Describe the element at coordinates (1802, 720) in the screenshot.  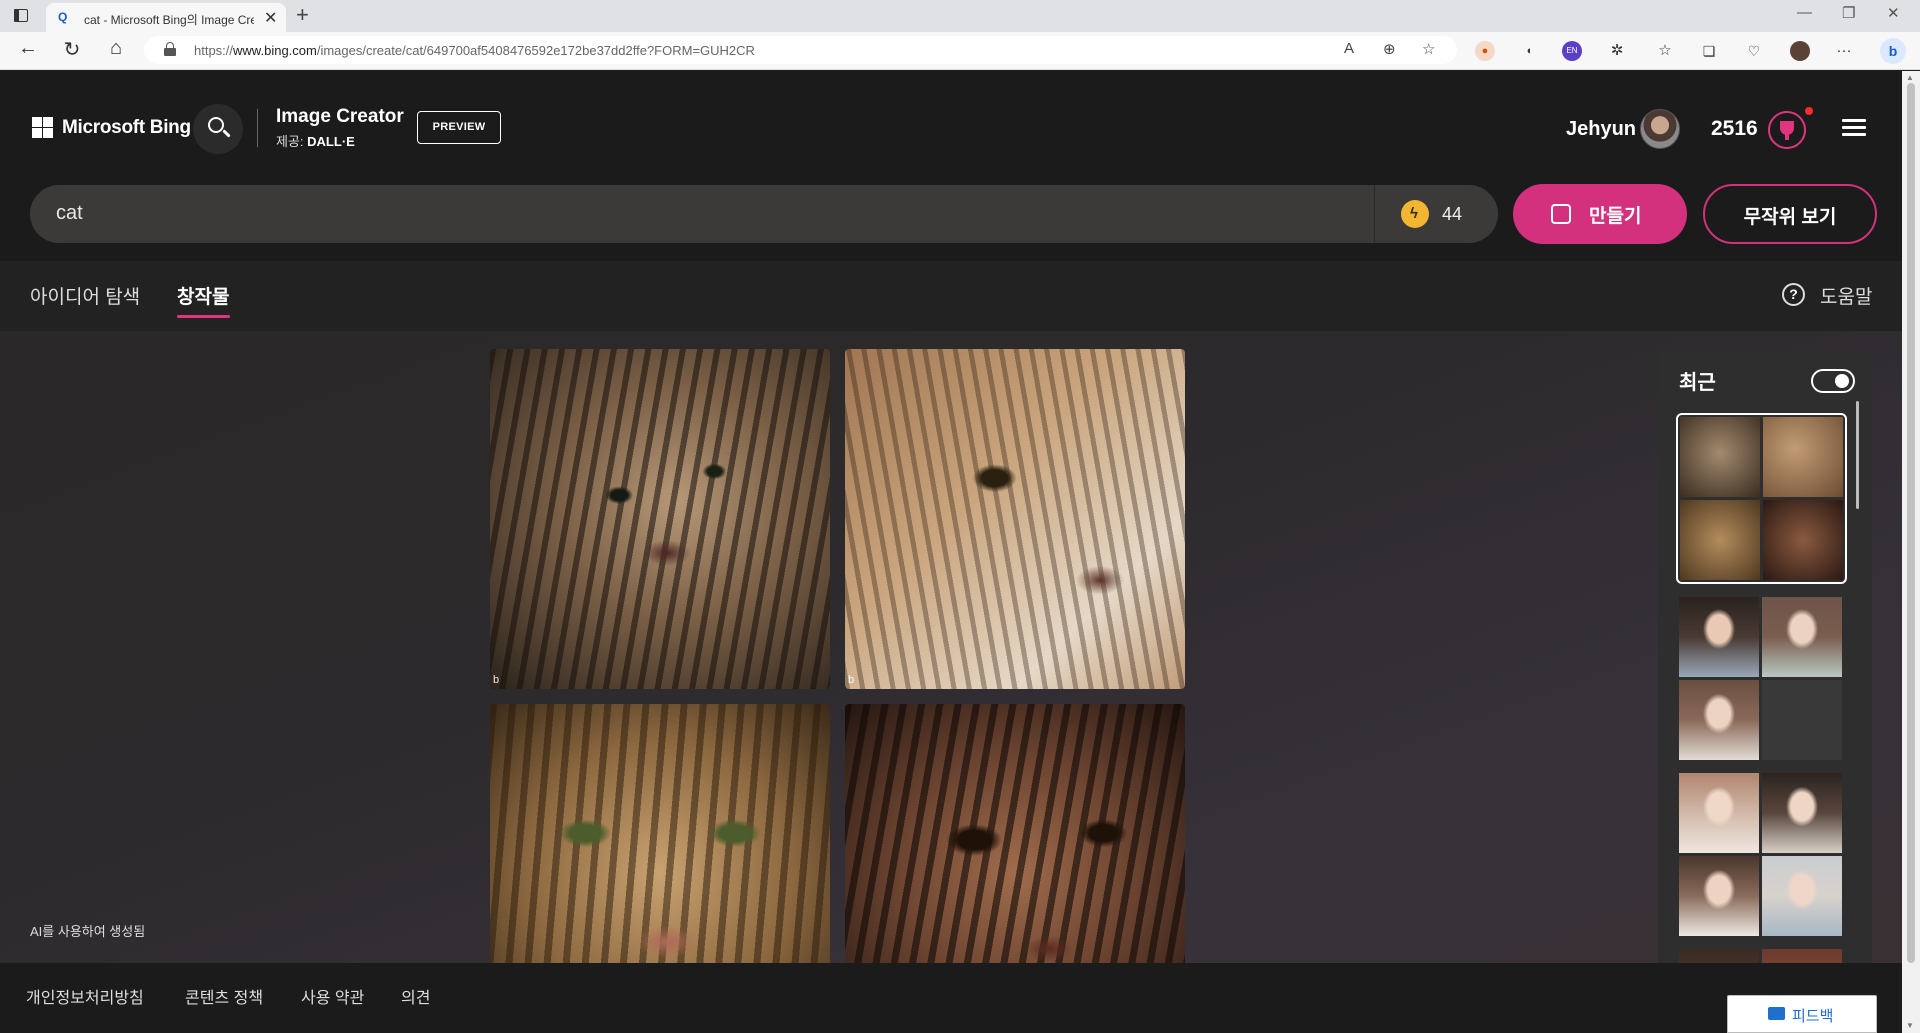
I see `empty-thumbnail-slot` at that location.